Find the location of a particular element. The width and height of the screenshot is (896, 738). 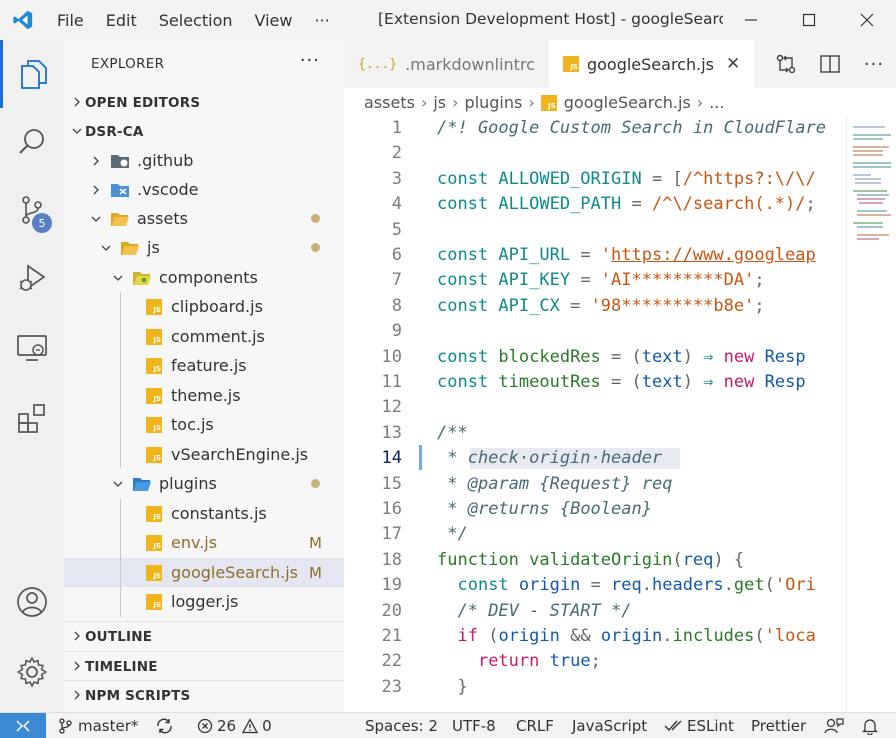

search-activity is located at coordinates (32, 142).